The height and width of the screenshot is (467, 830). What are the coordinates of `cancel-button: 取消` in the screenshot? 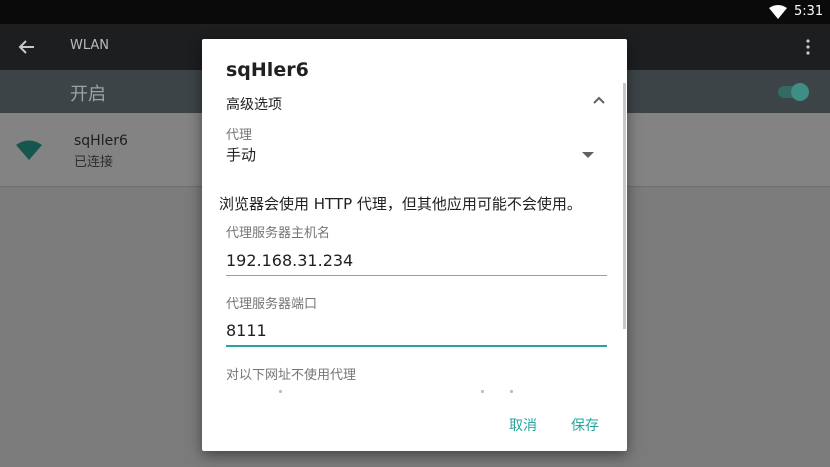 It's located at (523, 425).